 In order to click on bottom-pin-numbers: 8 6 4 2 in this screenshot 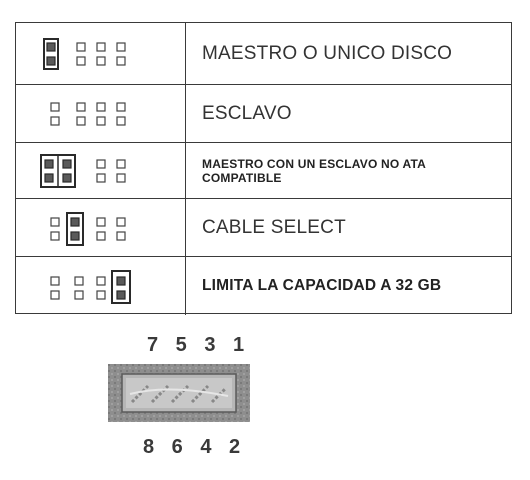, I will do `click(195, 447)`.